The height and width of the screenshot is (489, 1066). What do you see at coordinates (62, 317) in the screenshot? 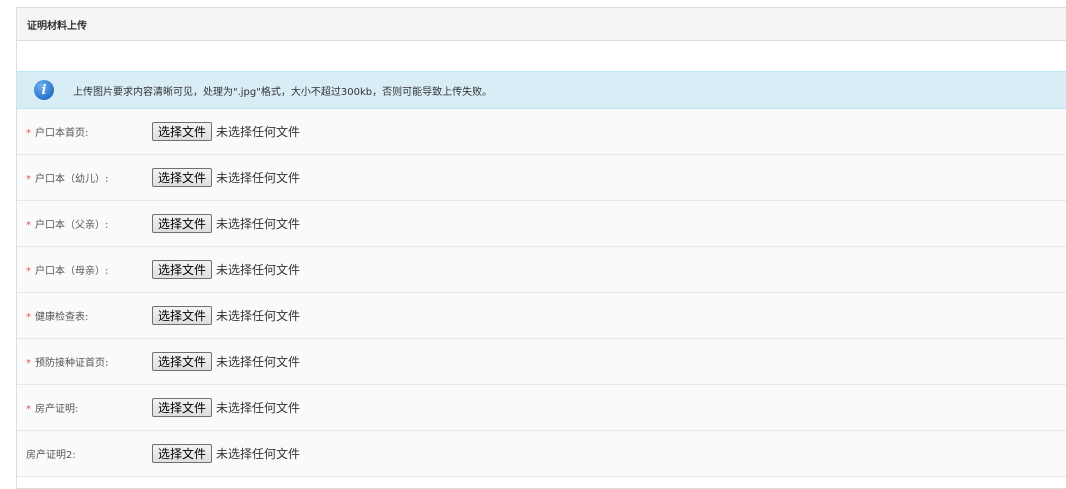
I see `row-label-text: 健康检查表:` at bounding box center [62, 317].